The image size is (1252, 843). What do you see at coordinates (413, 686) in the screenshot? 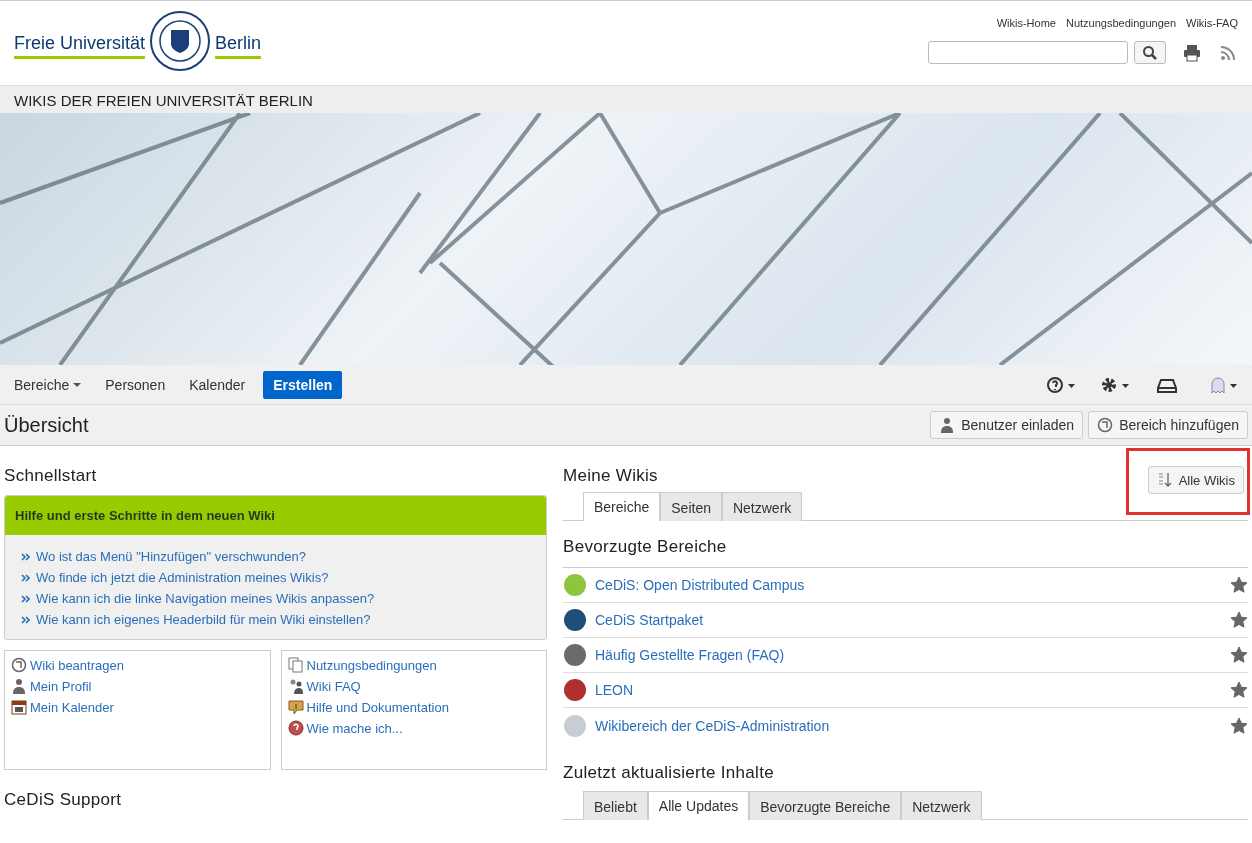
I see `quick-link: Wiki FAQ` at bounding box center [413, 686].